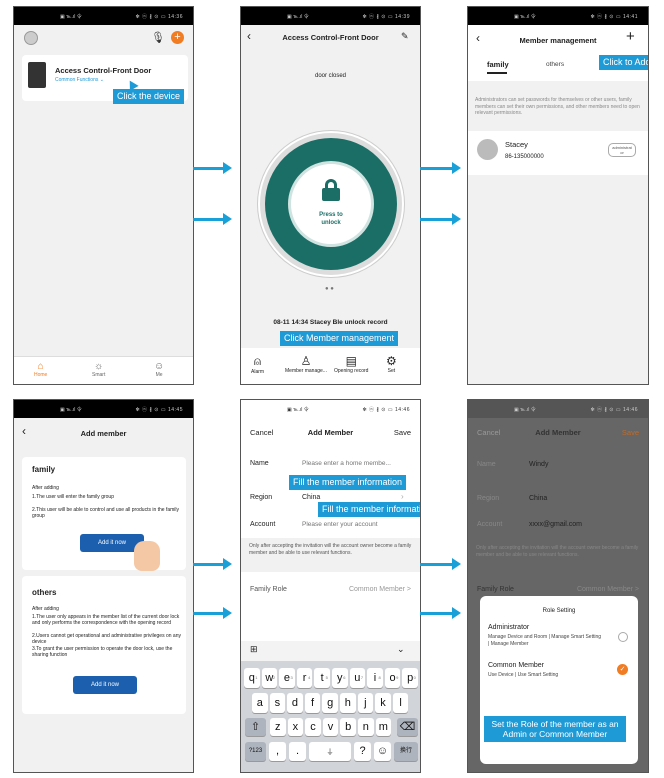  Describe the element at coordinates (558, 153) in the screenshot. I see `member-row: Stacey 86-135000000 administrat or` at that location.